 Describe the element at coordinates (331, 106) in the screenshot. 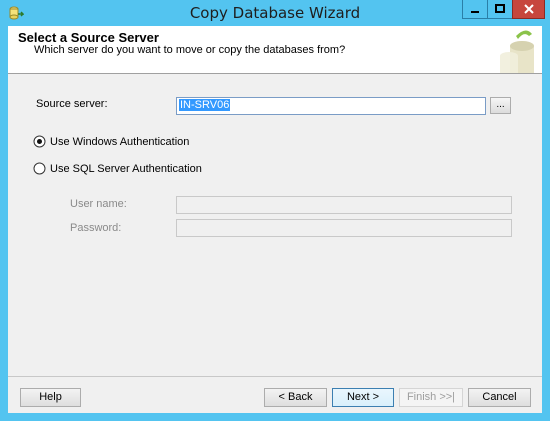

I see `source-server-input: IN-SRV06` at that location.